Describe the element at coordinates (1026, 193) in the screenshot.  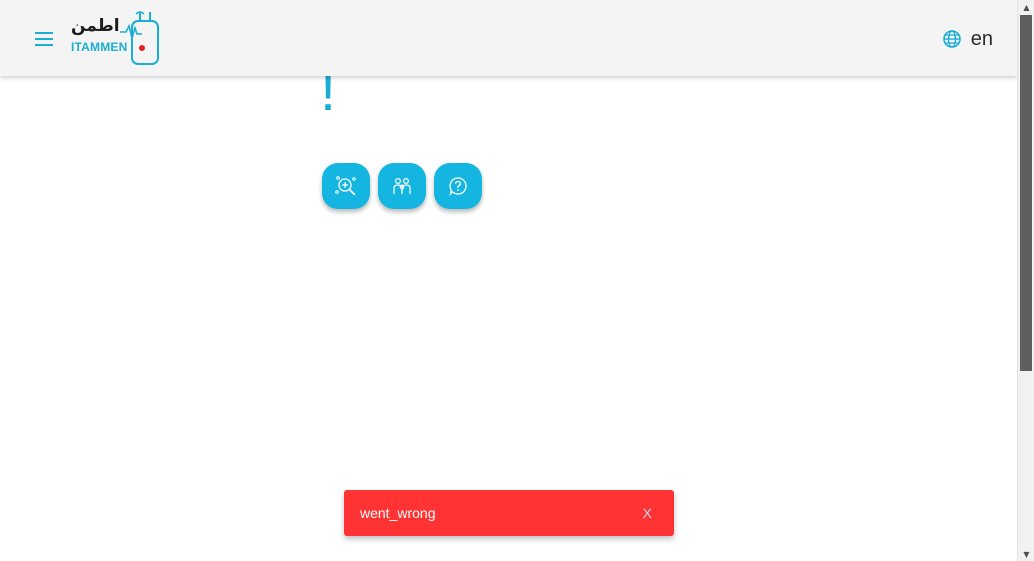
I see `scrollbar-thumb` at that location.